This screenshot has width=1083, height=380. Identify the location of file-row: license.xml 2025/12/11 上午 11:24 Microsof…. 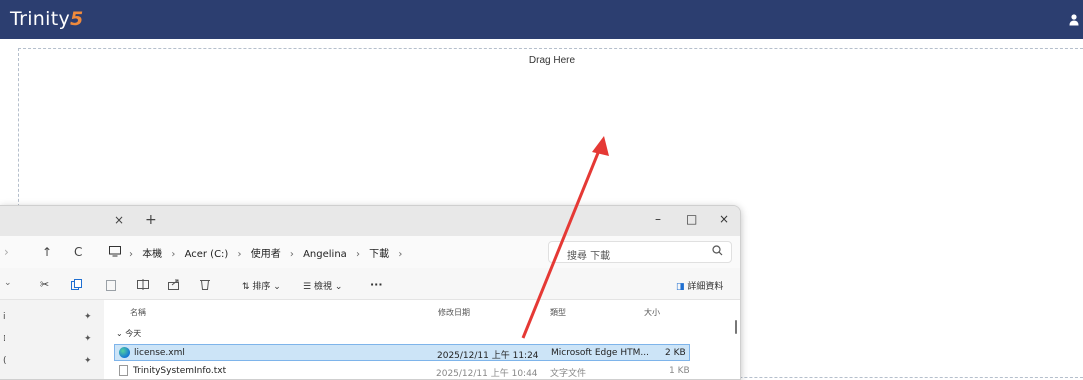
(402, 352).